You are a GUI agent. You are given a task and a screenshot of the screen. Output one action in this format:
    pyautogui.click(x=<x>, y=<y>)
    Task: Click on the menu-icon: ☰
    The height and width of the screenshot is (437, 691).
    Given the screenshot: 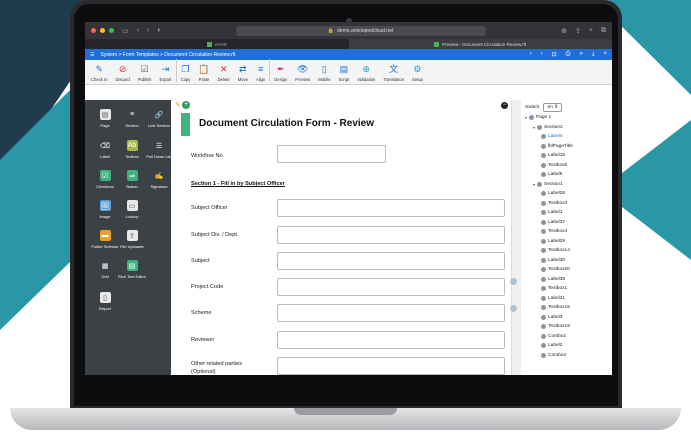 What is the action you would take?
    pyautogui.click(x=92, y=55)
    